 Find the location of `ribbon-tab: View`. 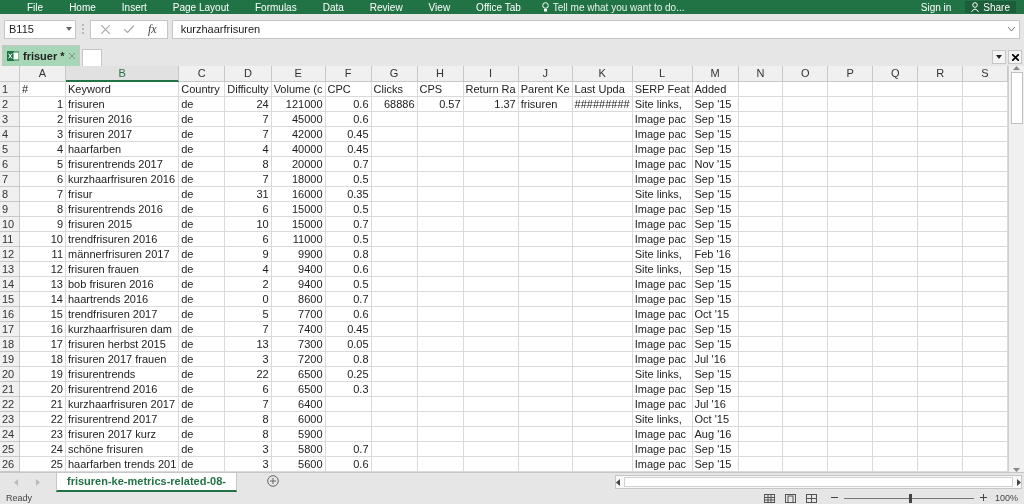

ribbon-tab: View is located at coordinates (439, 7).